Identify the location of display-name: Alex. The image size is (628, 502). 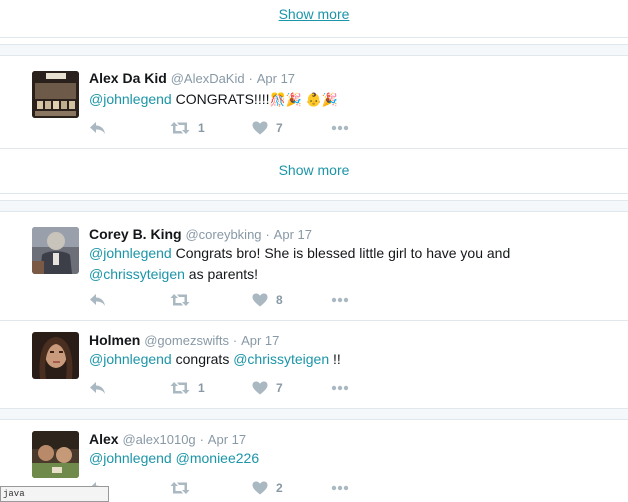
(104, 439).